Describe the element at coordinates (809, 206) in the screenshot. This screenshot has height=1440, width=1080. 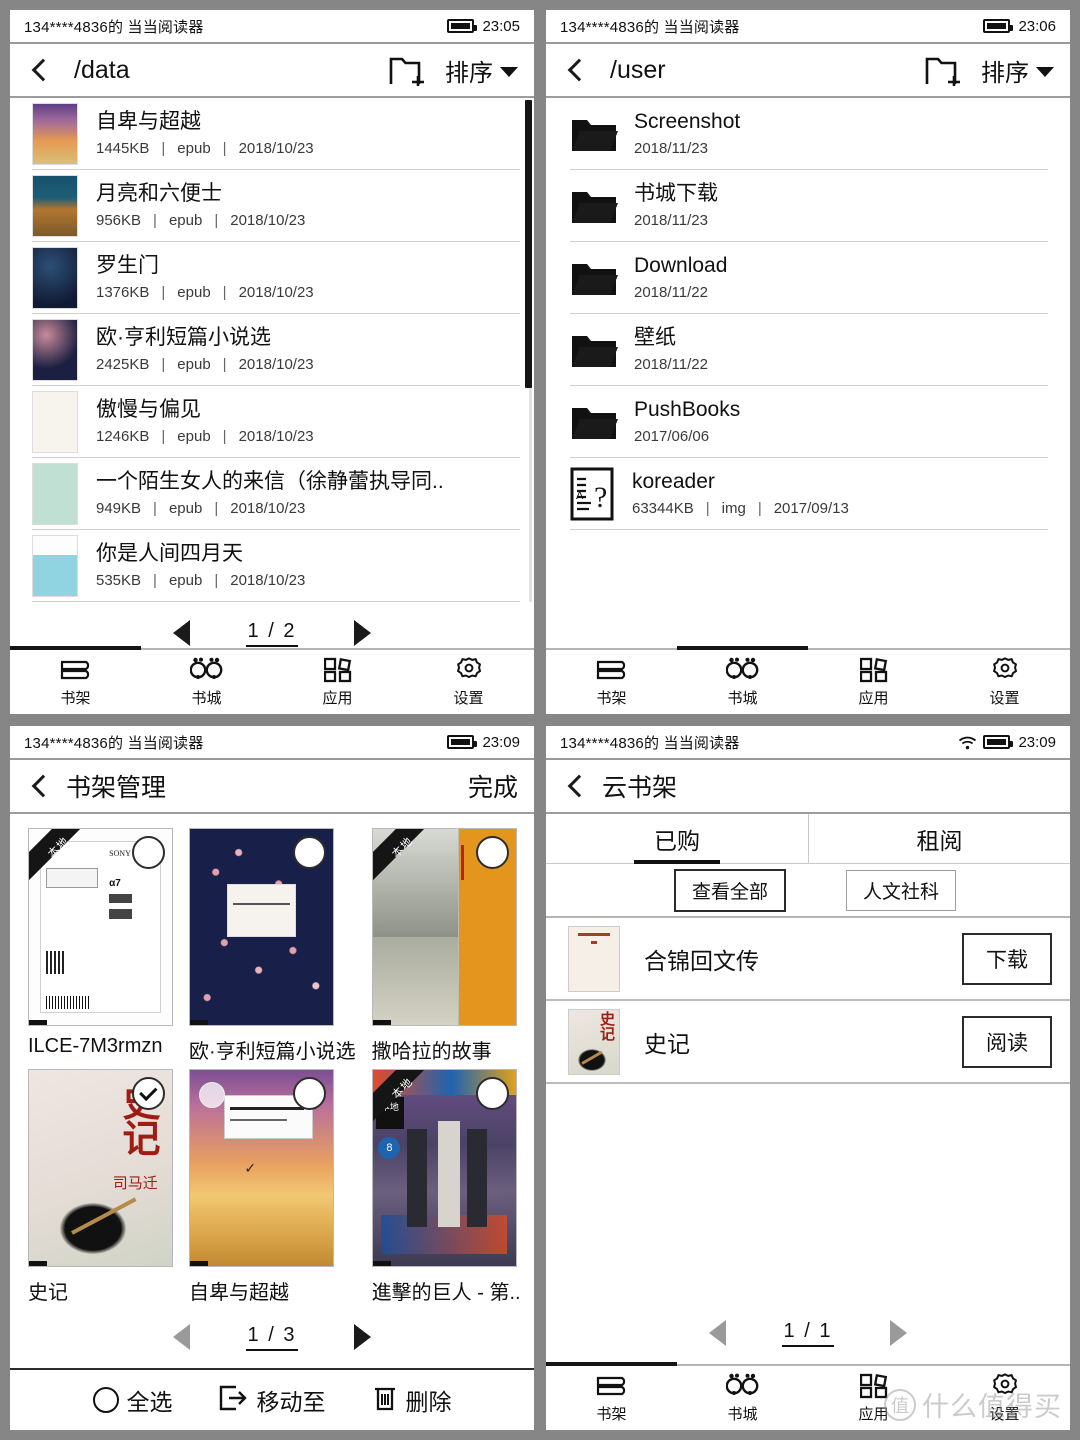
I see `folder-row: 书城下载 2018/11/23` at that location.